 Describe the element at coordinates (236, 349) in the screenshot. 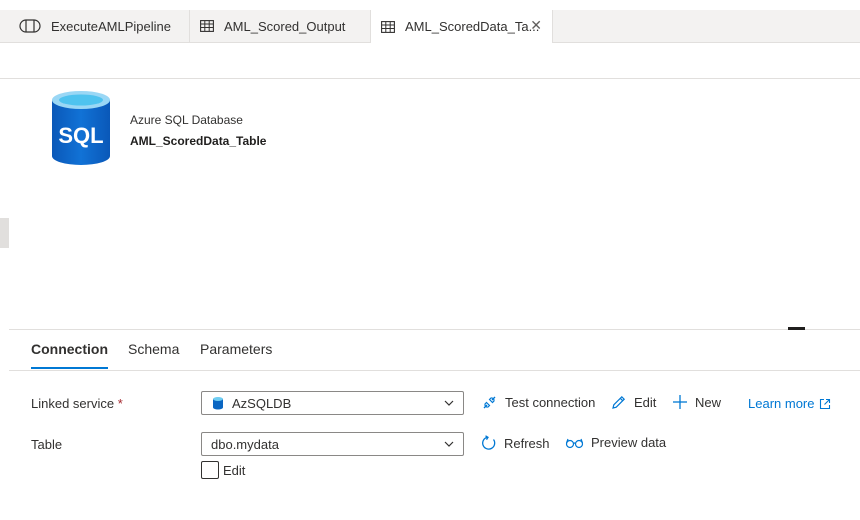

I see `tab-parameters: Parameters` at that location.